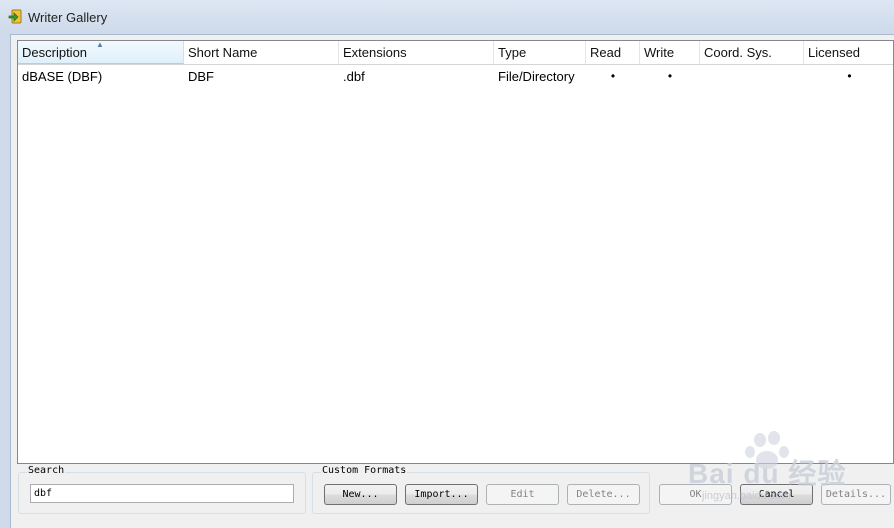 The width and height of the screenshot is (894, 528). I want to click on column-header-label: Extensions, so click(375, 52).